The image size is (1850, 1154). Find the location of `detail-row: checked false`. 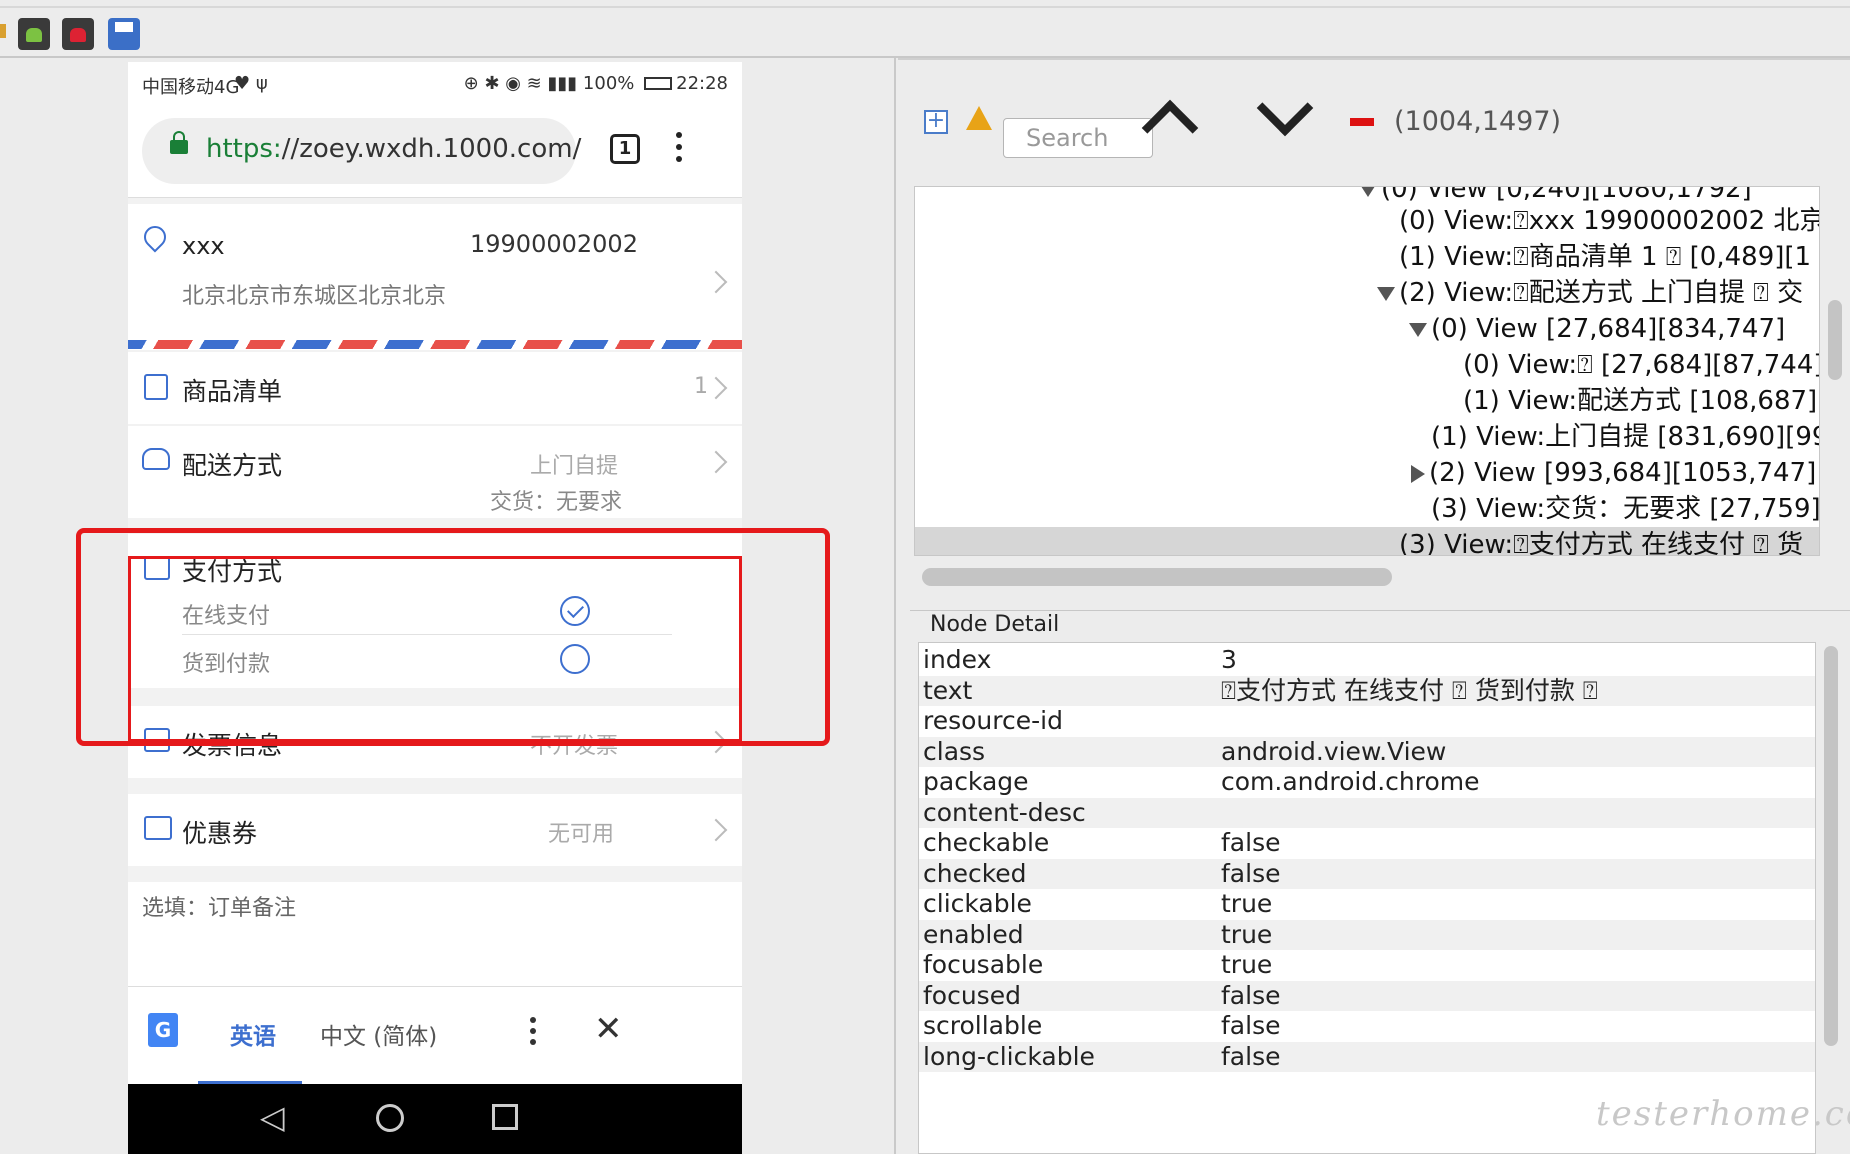

detail-row: checked false is located at coordinates (1367, 873).